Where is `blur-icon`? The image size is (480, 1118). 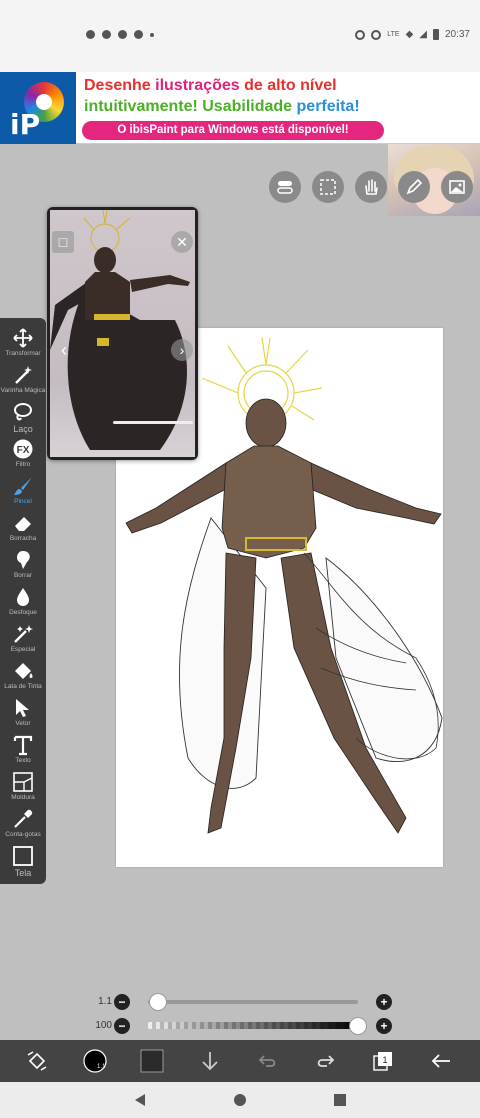
blur-icon is located at coordinates (23, 597).